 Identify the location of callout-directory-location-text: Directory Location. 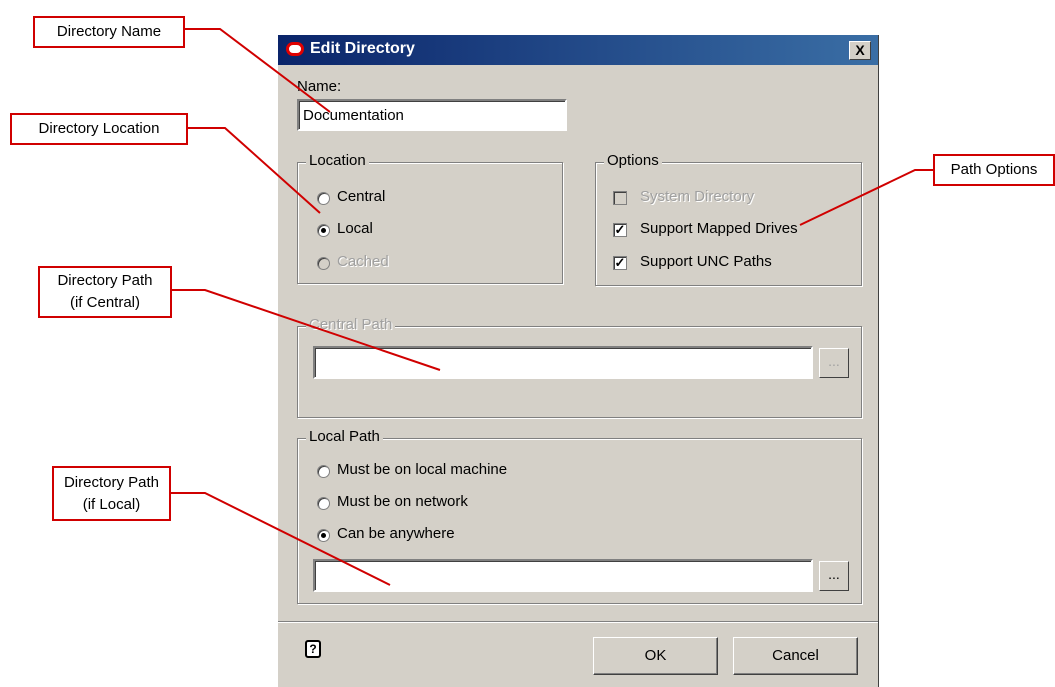
(99, 128).